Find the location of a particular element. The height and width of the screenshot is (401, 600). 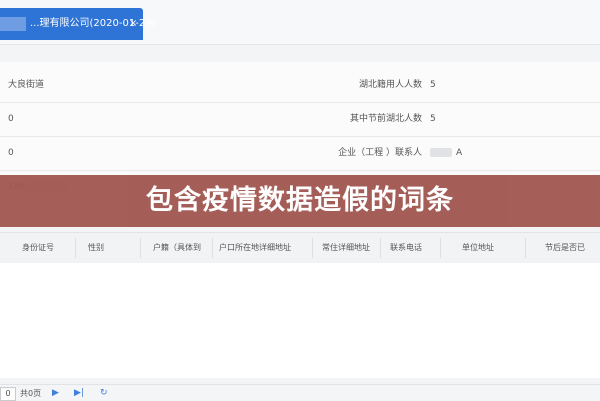

detail-row: 大良街道 湖北籍用人人数 5 is located at coordinates (300, 85).